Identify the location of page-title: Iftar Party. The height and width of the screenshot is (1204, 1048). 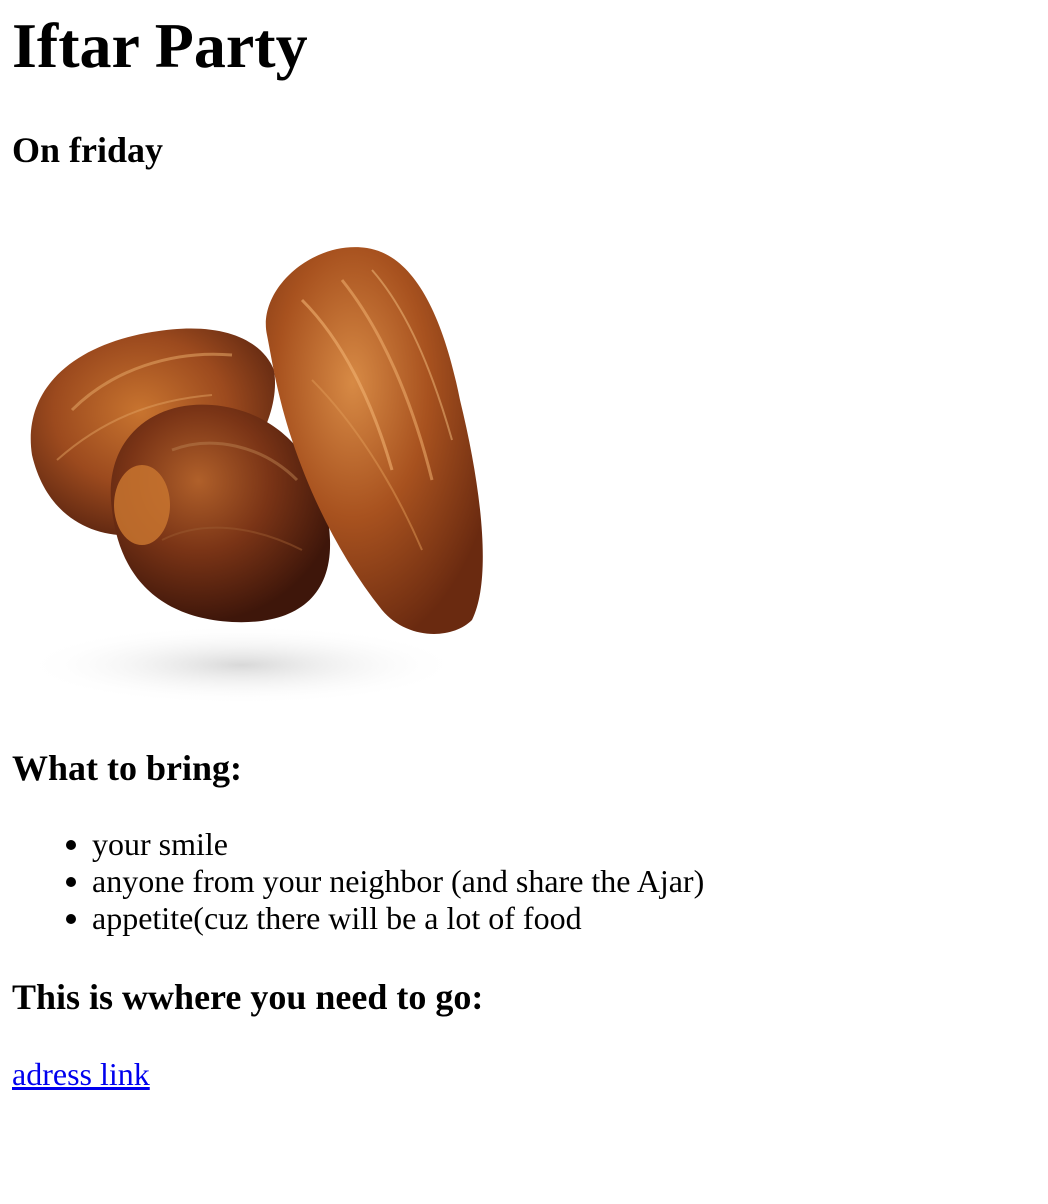
(160, 45).